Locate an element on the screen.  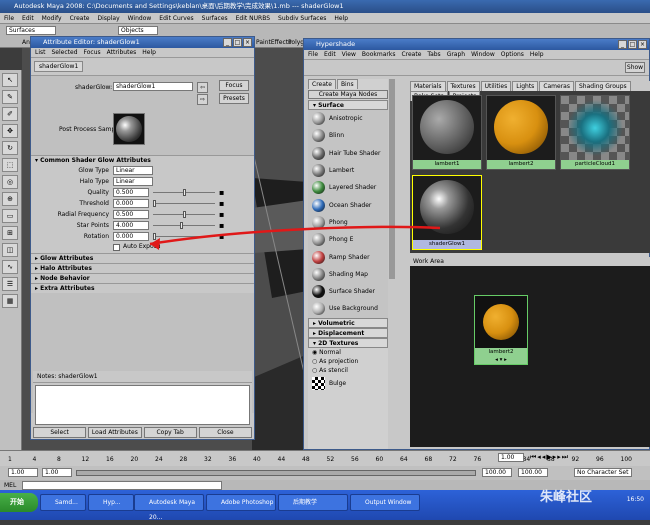
mel-label: MEL is located at coordinates (10, 485).